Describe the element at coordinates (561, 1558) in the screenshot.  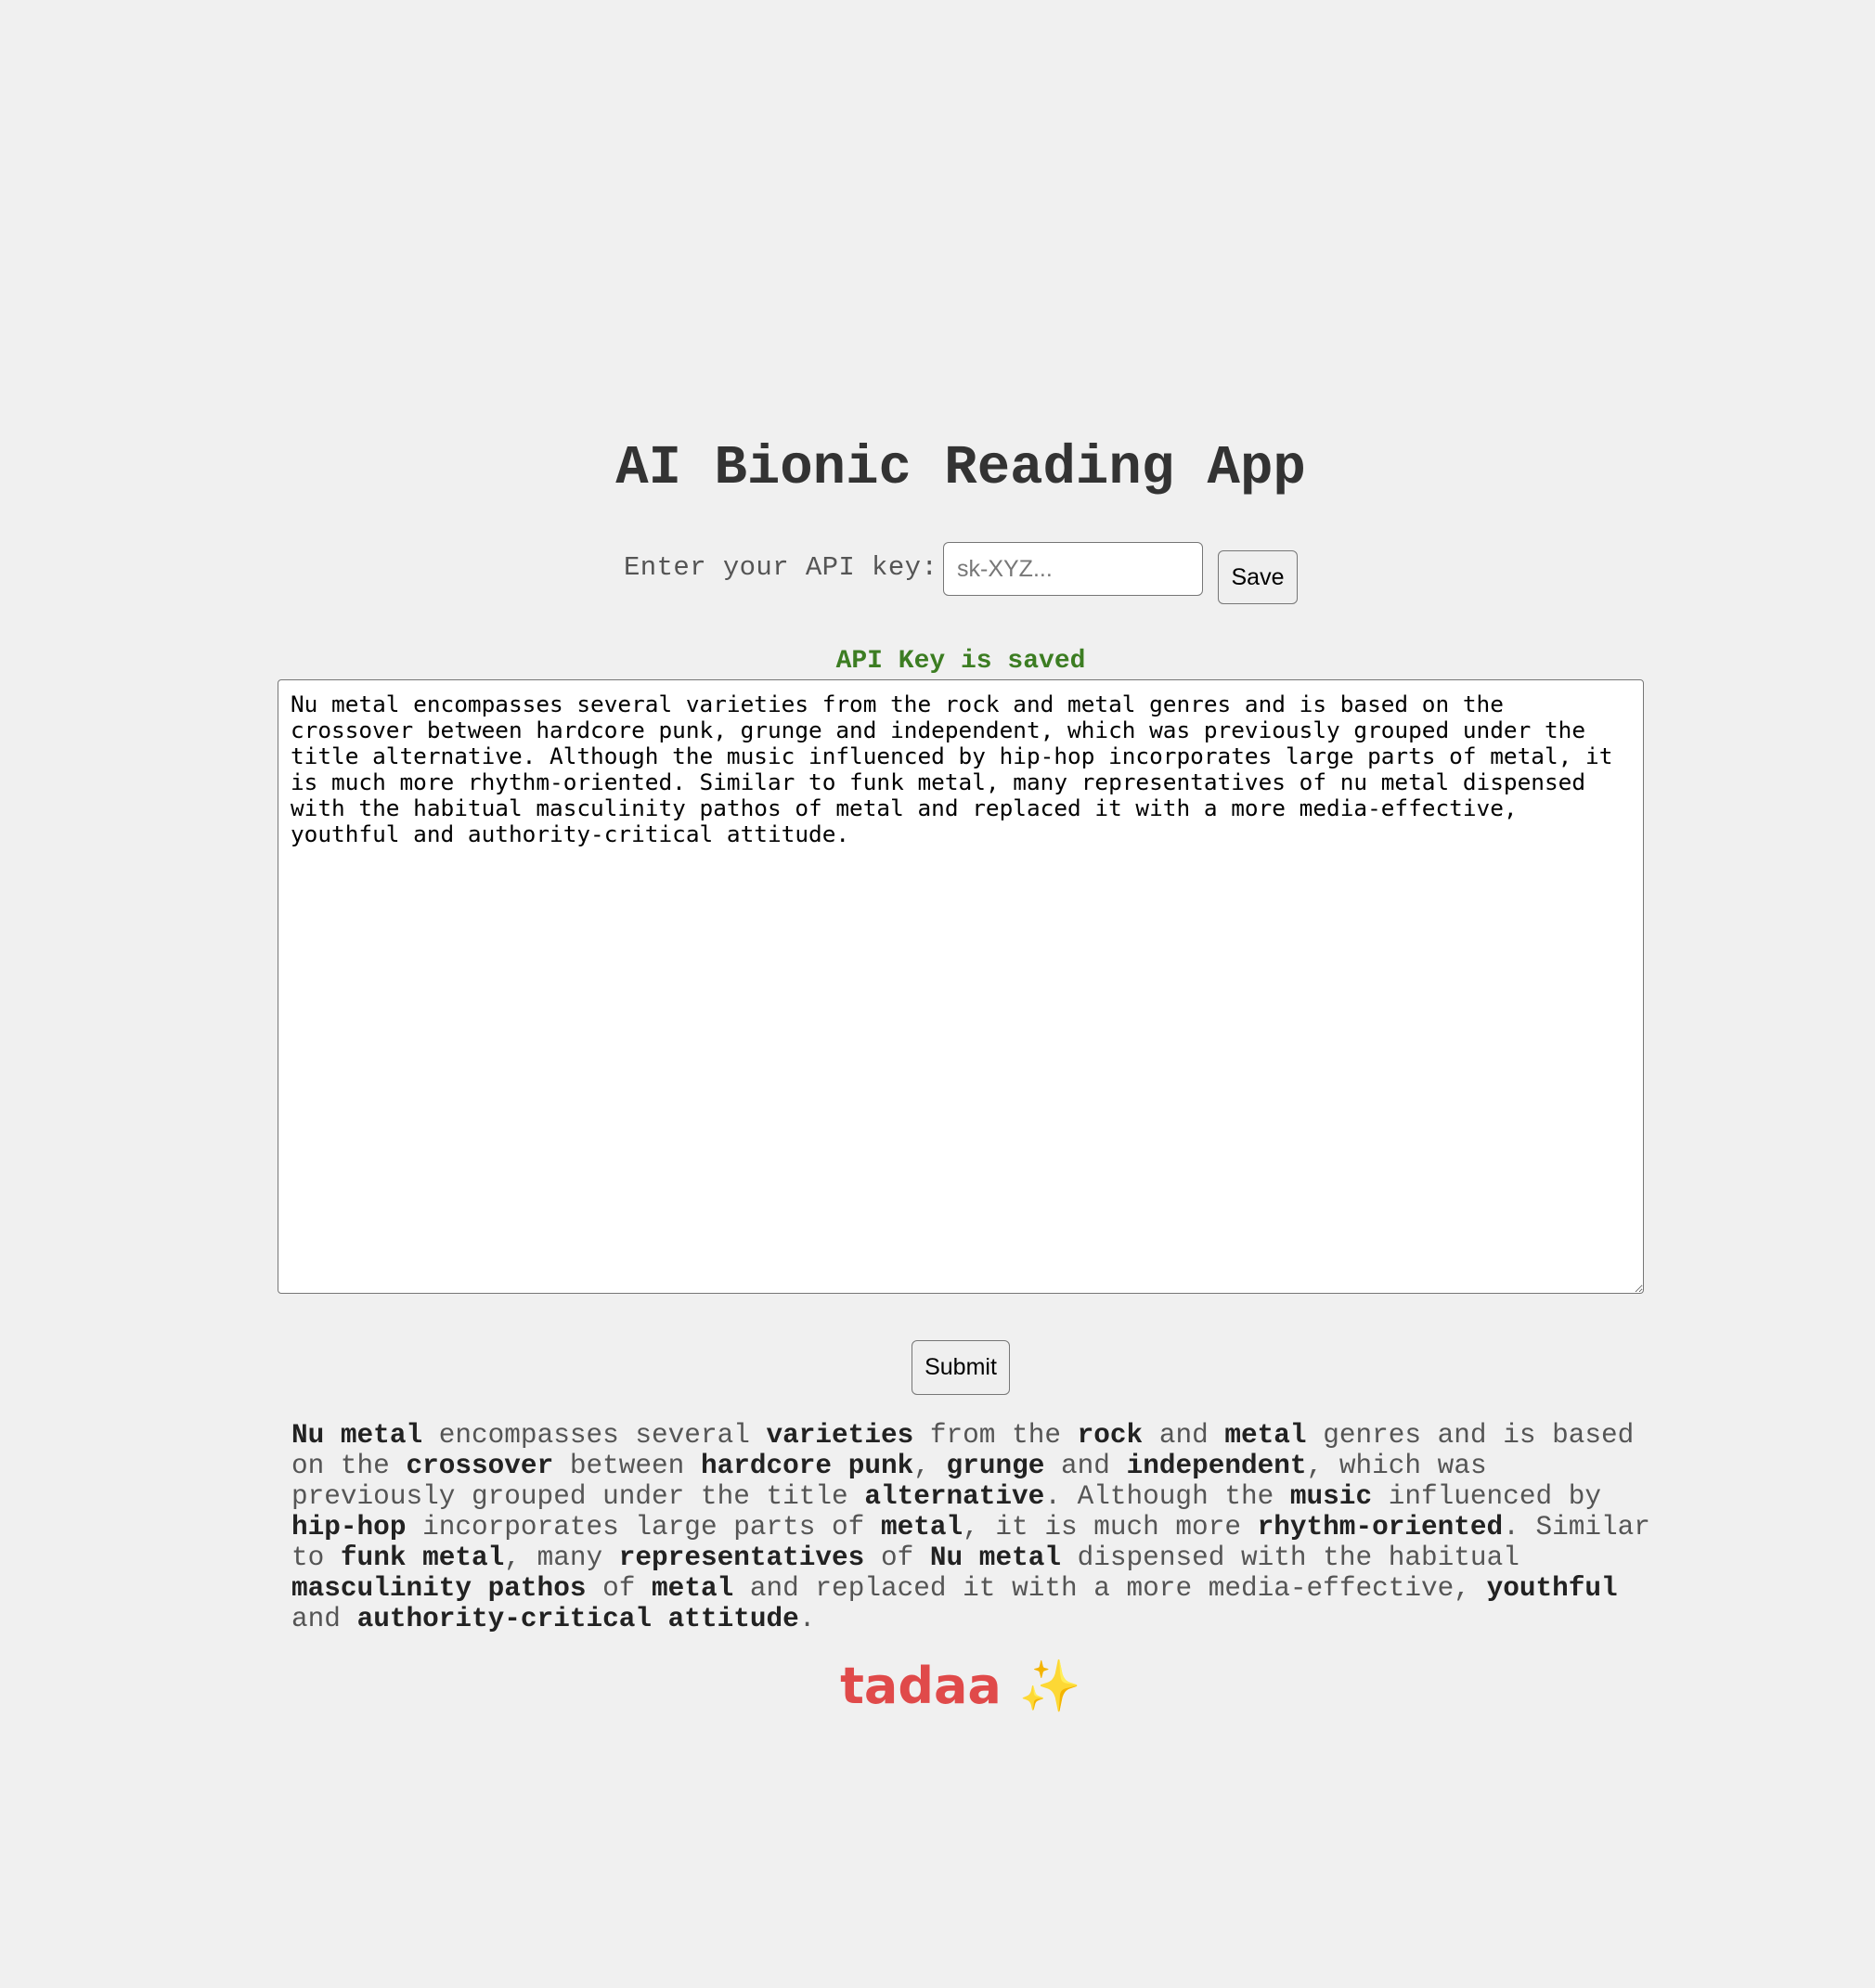
I see `bionic-text-segment: , many` at that location.